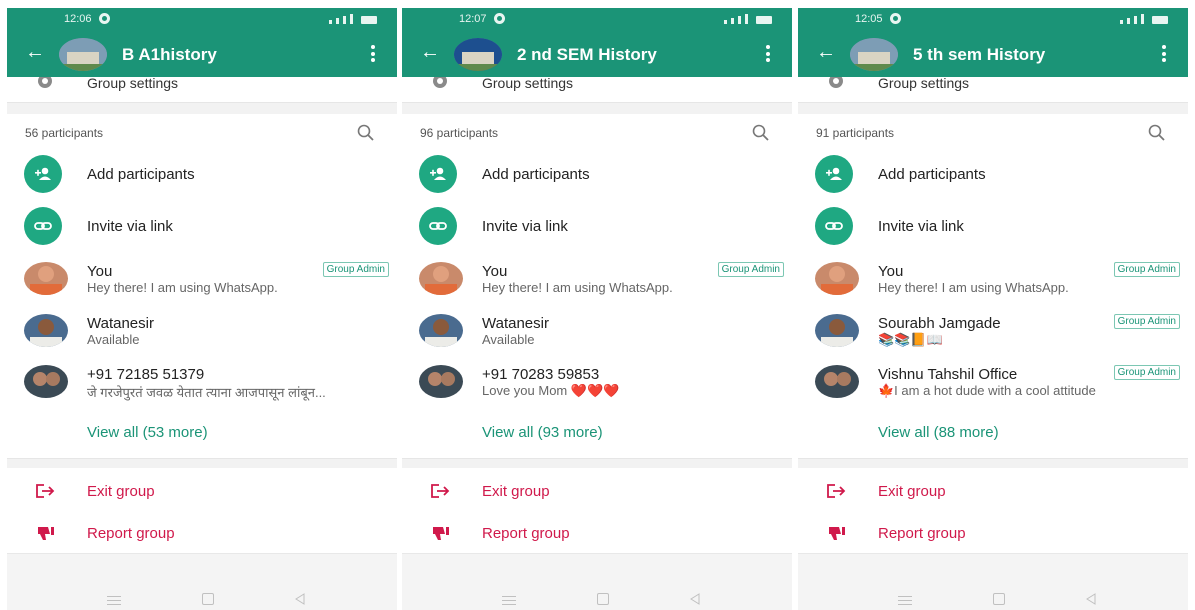 The height and width of the screenshot is (610, 1195). Describe the element at coordinates (597, 390) in the screenshot. I see `participant-row: +91 70283 59853 Love you Mom ❤️❤️❤️` at that location.